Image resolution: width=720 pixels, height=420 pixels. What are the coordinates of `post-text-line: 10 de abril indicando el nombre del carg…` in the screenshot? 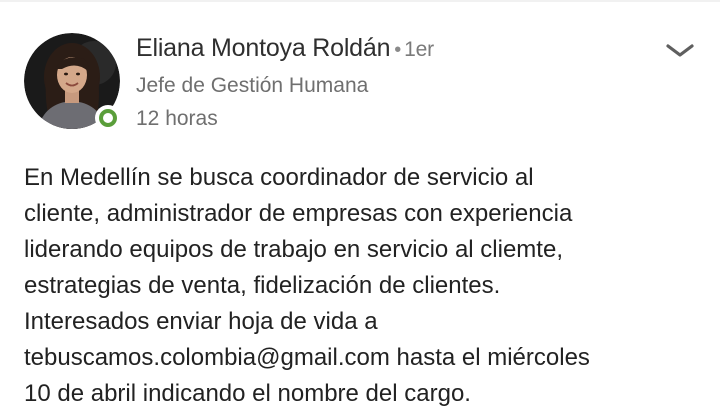 It's located at (247, 393).